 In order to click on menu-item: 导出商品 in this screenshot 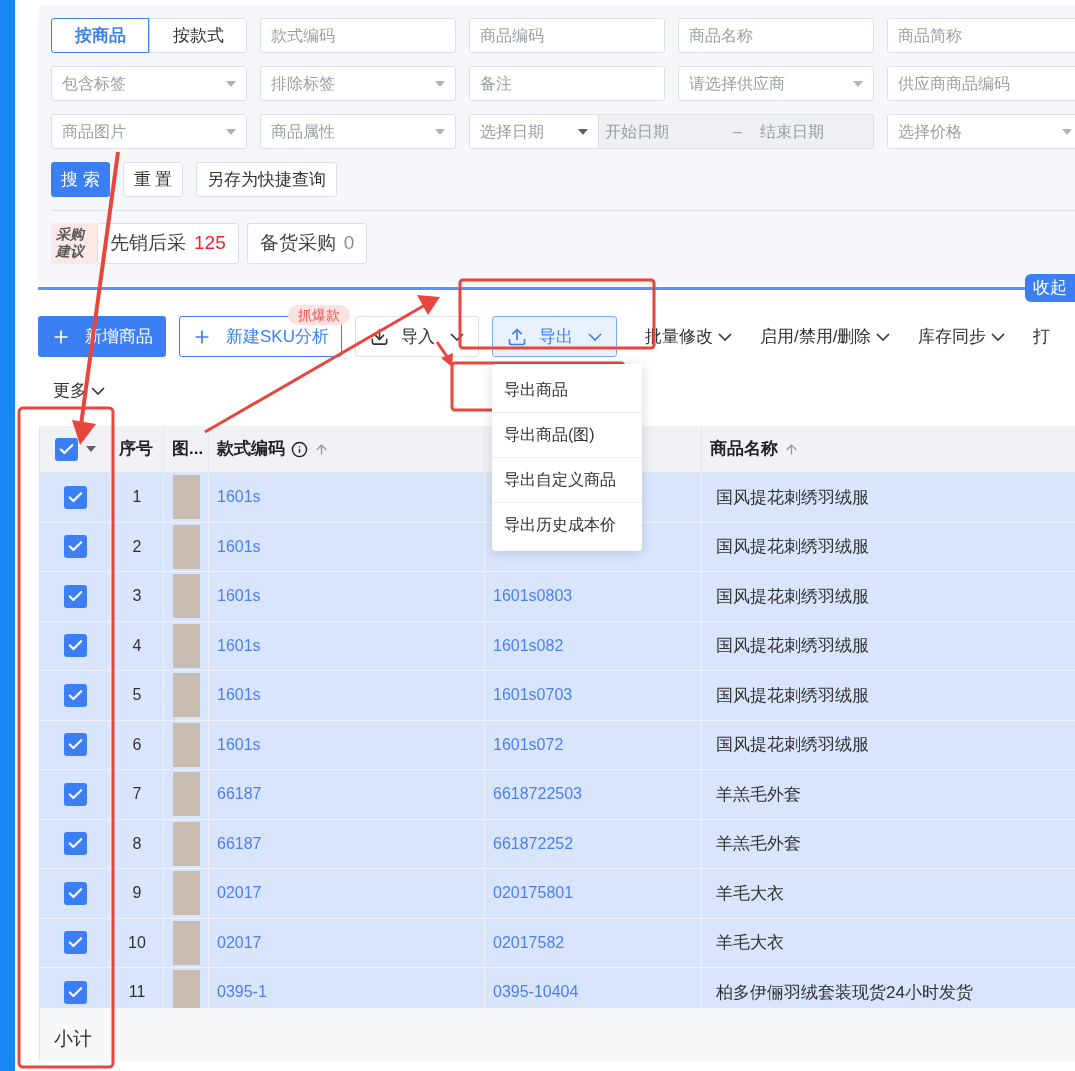, I will do `click(566, 390)`.